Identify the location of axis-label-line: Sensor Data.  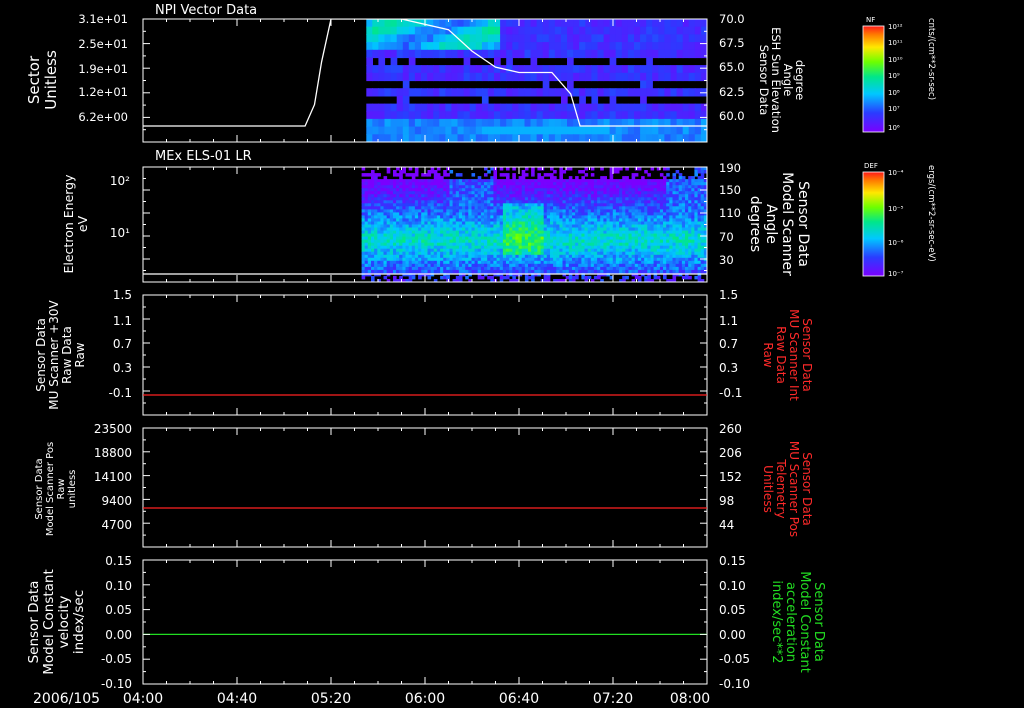
(807, 355).